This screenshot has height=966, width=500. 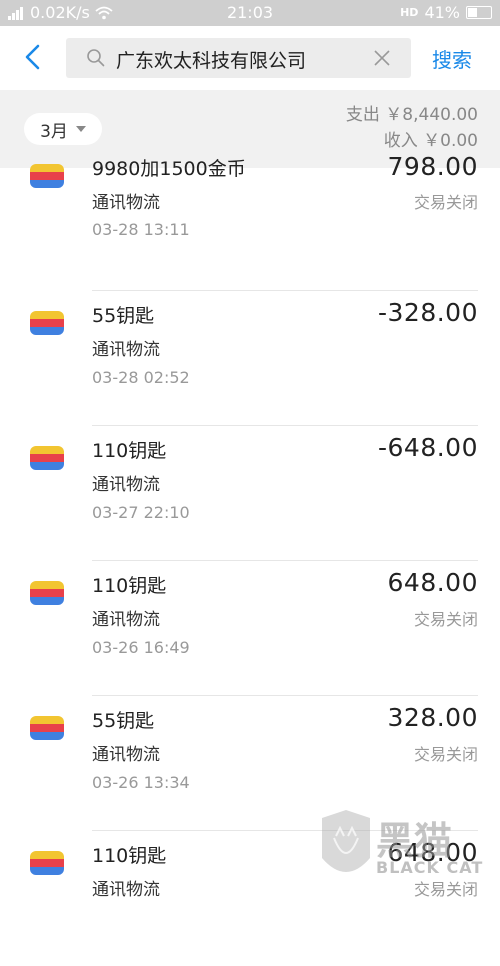 What do you see at coordinates (432, 166) in the screenshot?
I see `transaction-amount: 798.00` at bounding box center [432, 166].